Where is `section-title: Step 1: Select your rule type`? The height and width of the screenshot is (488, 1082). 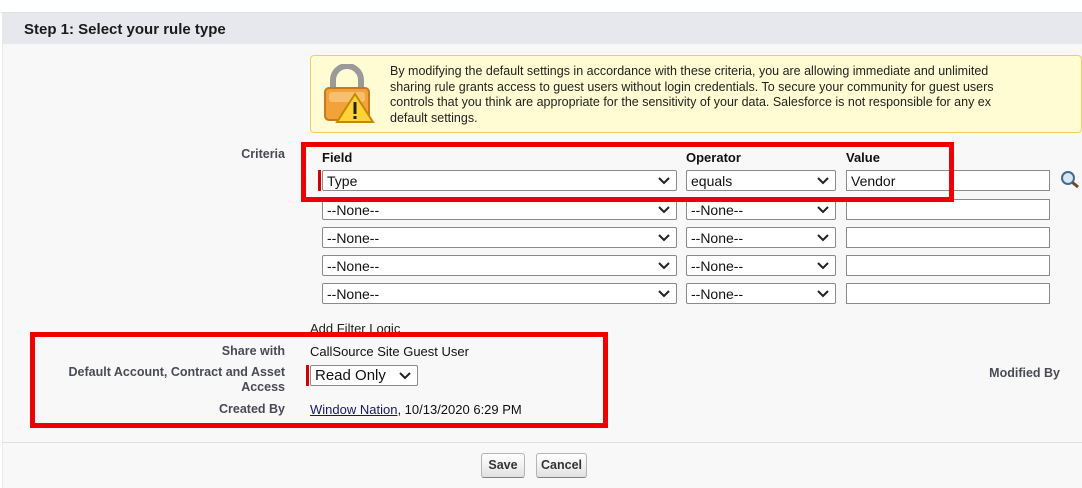 section-title: Step 1: Select your rule type is located at coordinates (125, 29).